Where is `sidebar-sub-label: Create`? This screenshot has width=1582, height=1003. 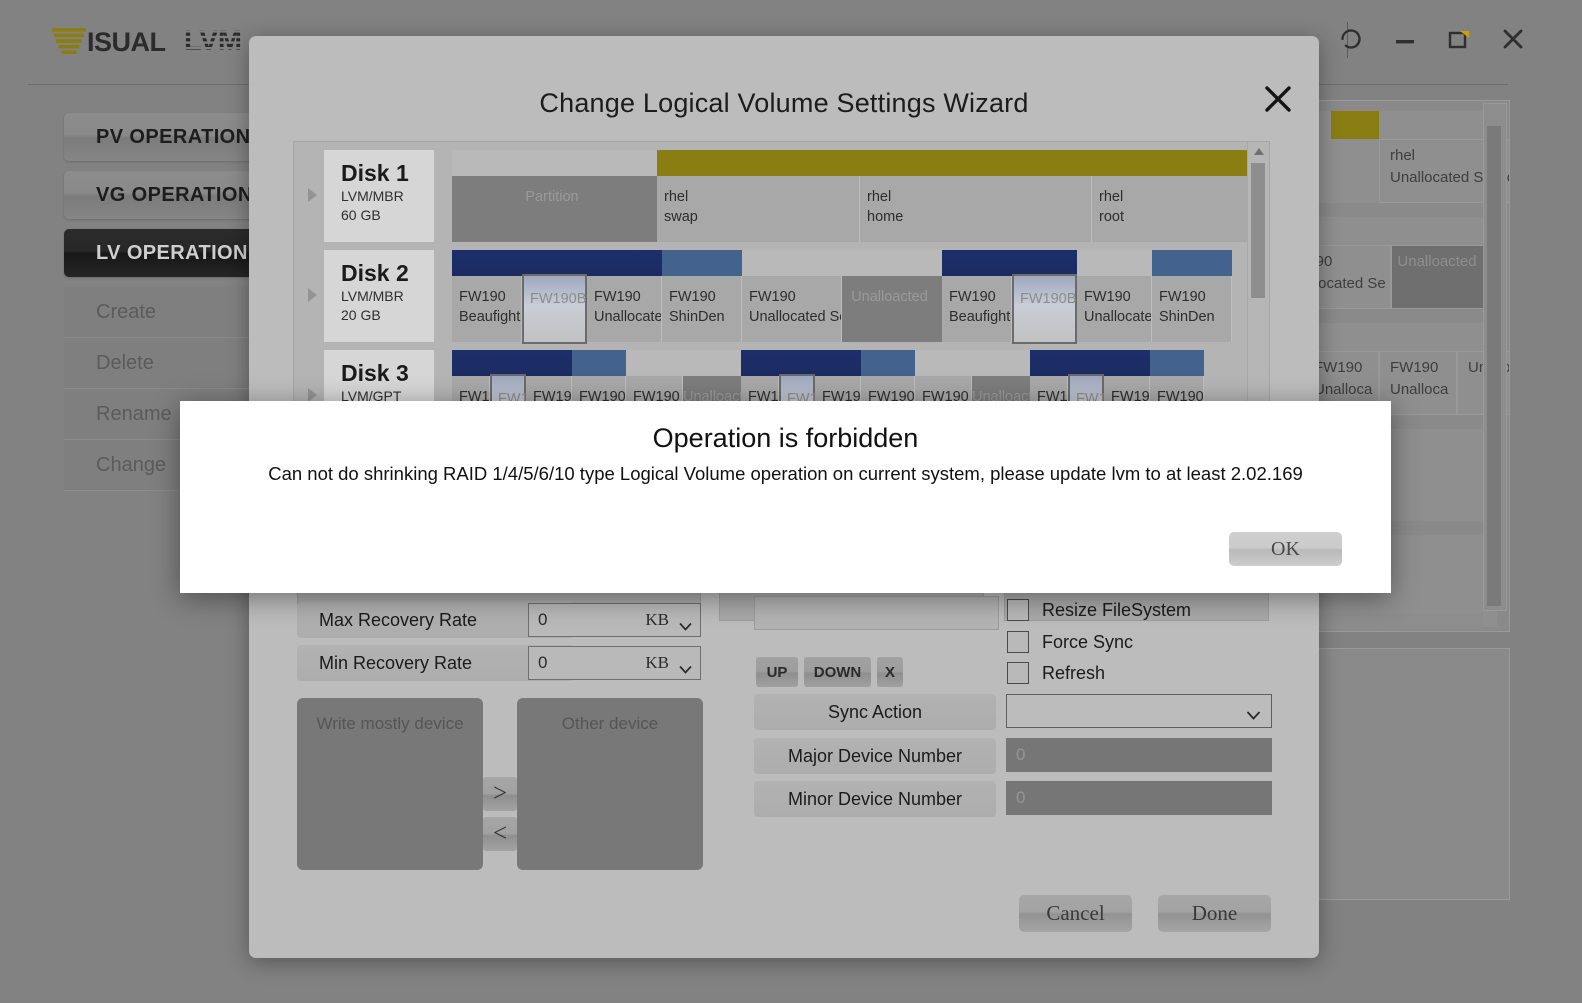
sidebar-sub-label: Create is located at coordinates (126, 311).